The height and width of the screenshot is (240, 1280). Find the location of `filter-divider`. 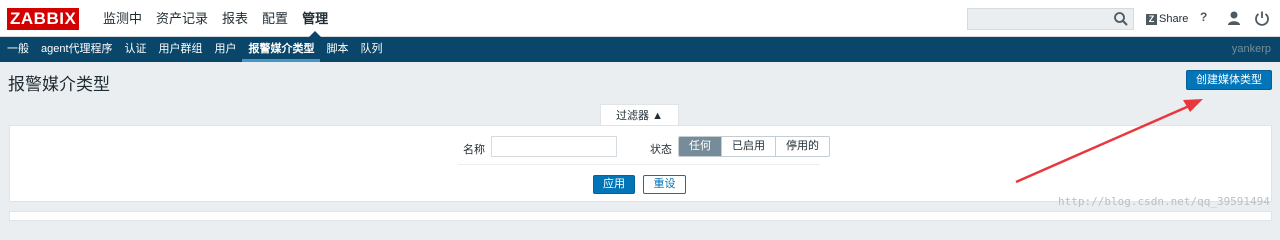

filter-divider is located at coordinates (639, 164).